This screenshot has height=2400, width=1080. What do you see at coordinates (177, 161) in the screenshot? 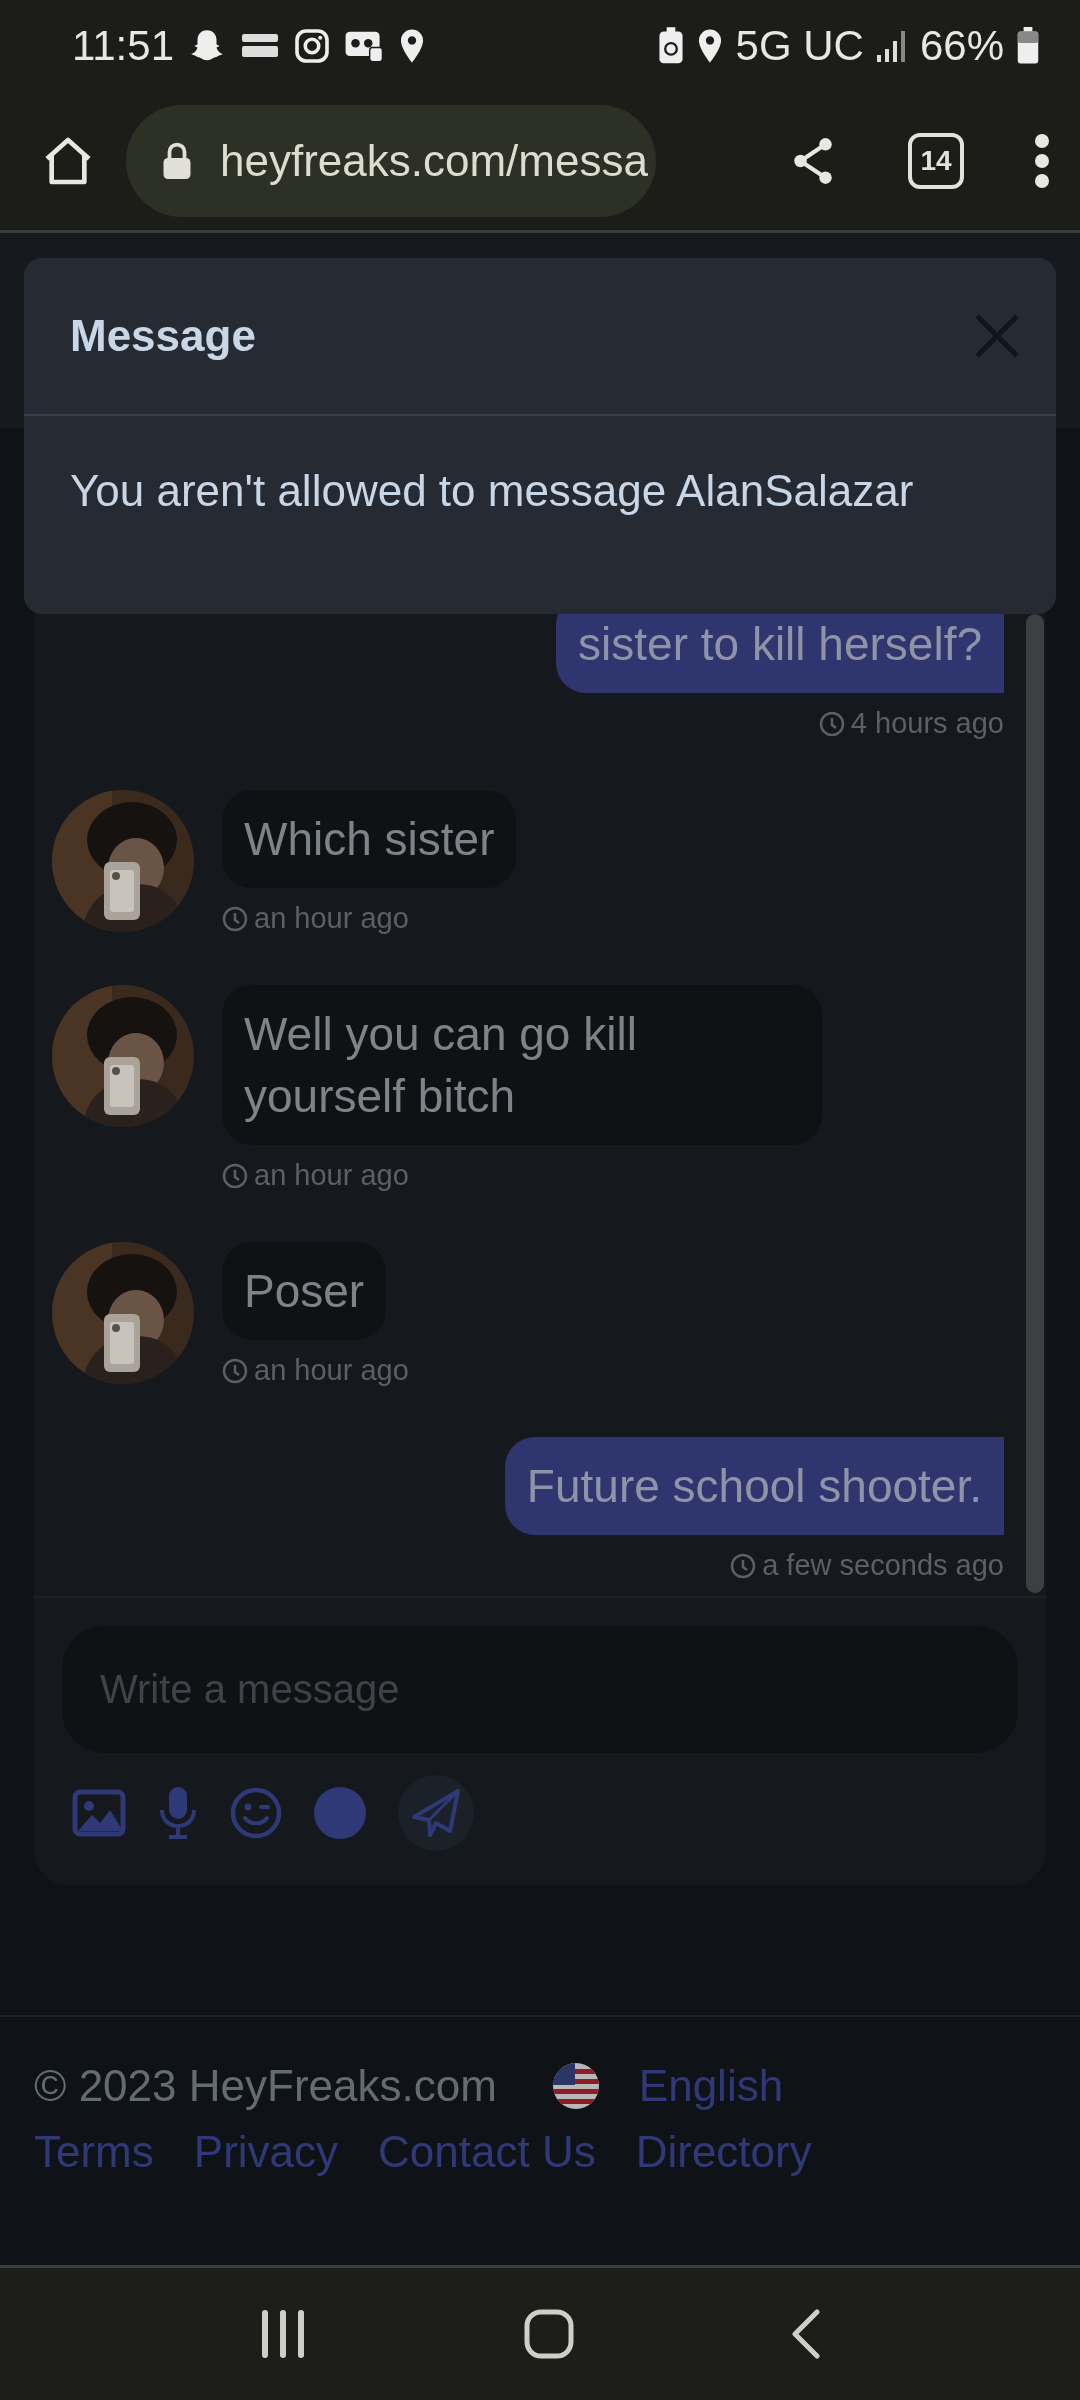
I see `lock-icon` at bounding box center [177, 161].